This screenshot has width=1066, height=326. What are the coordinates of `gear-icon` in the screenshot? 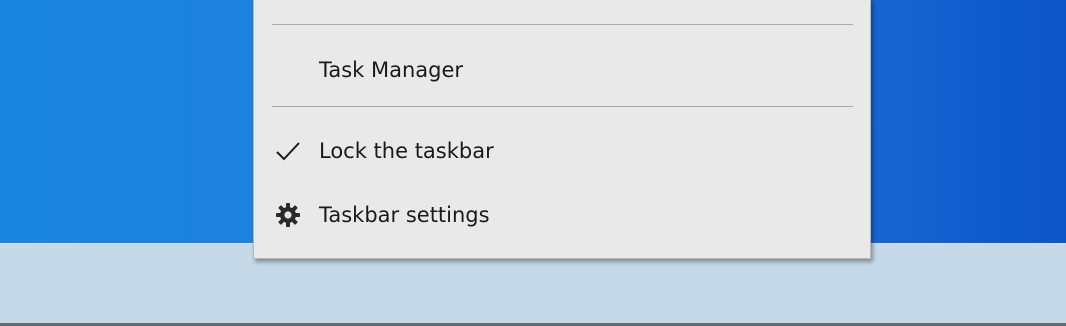 It's located at (288, 215).